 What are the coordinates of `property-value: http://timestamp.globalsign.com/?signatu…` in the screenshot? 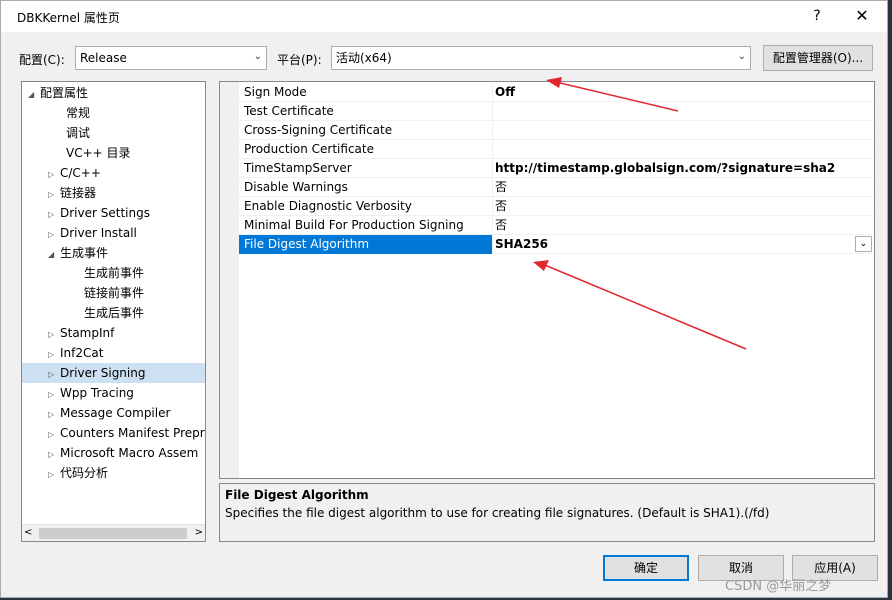 It's located at (665, 168).